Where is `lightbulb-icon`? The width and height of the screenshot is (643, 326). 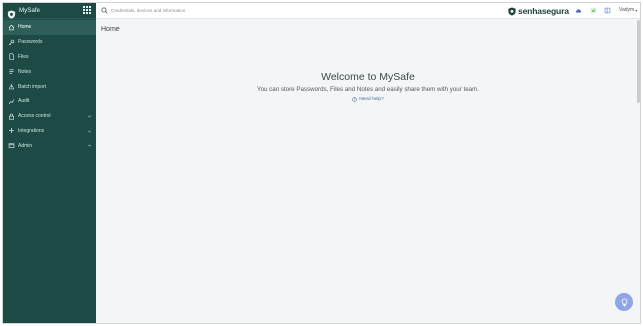 lightbulb-icon is located at coordinates (624, 302).